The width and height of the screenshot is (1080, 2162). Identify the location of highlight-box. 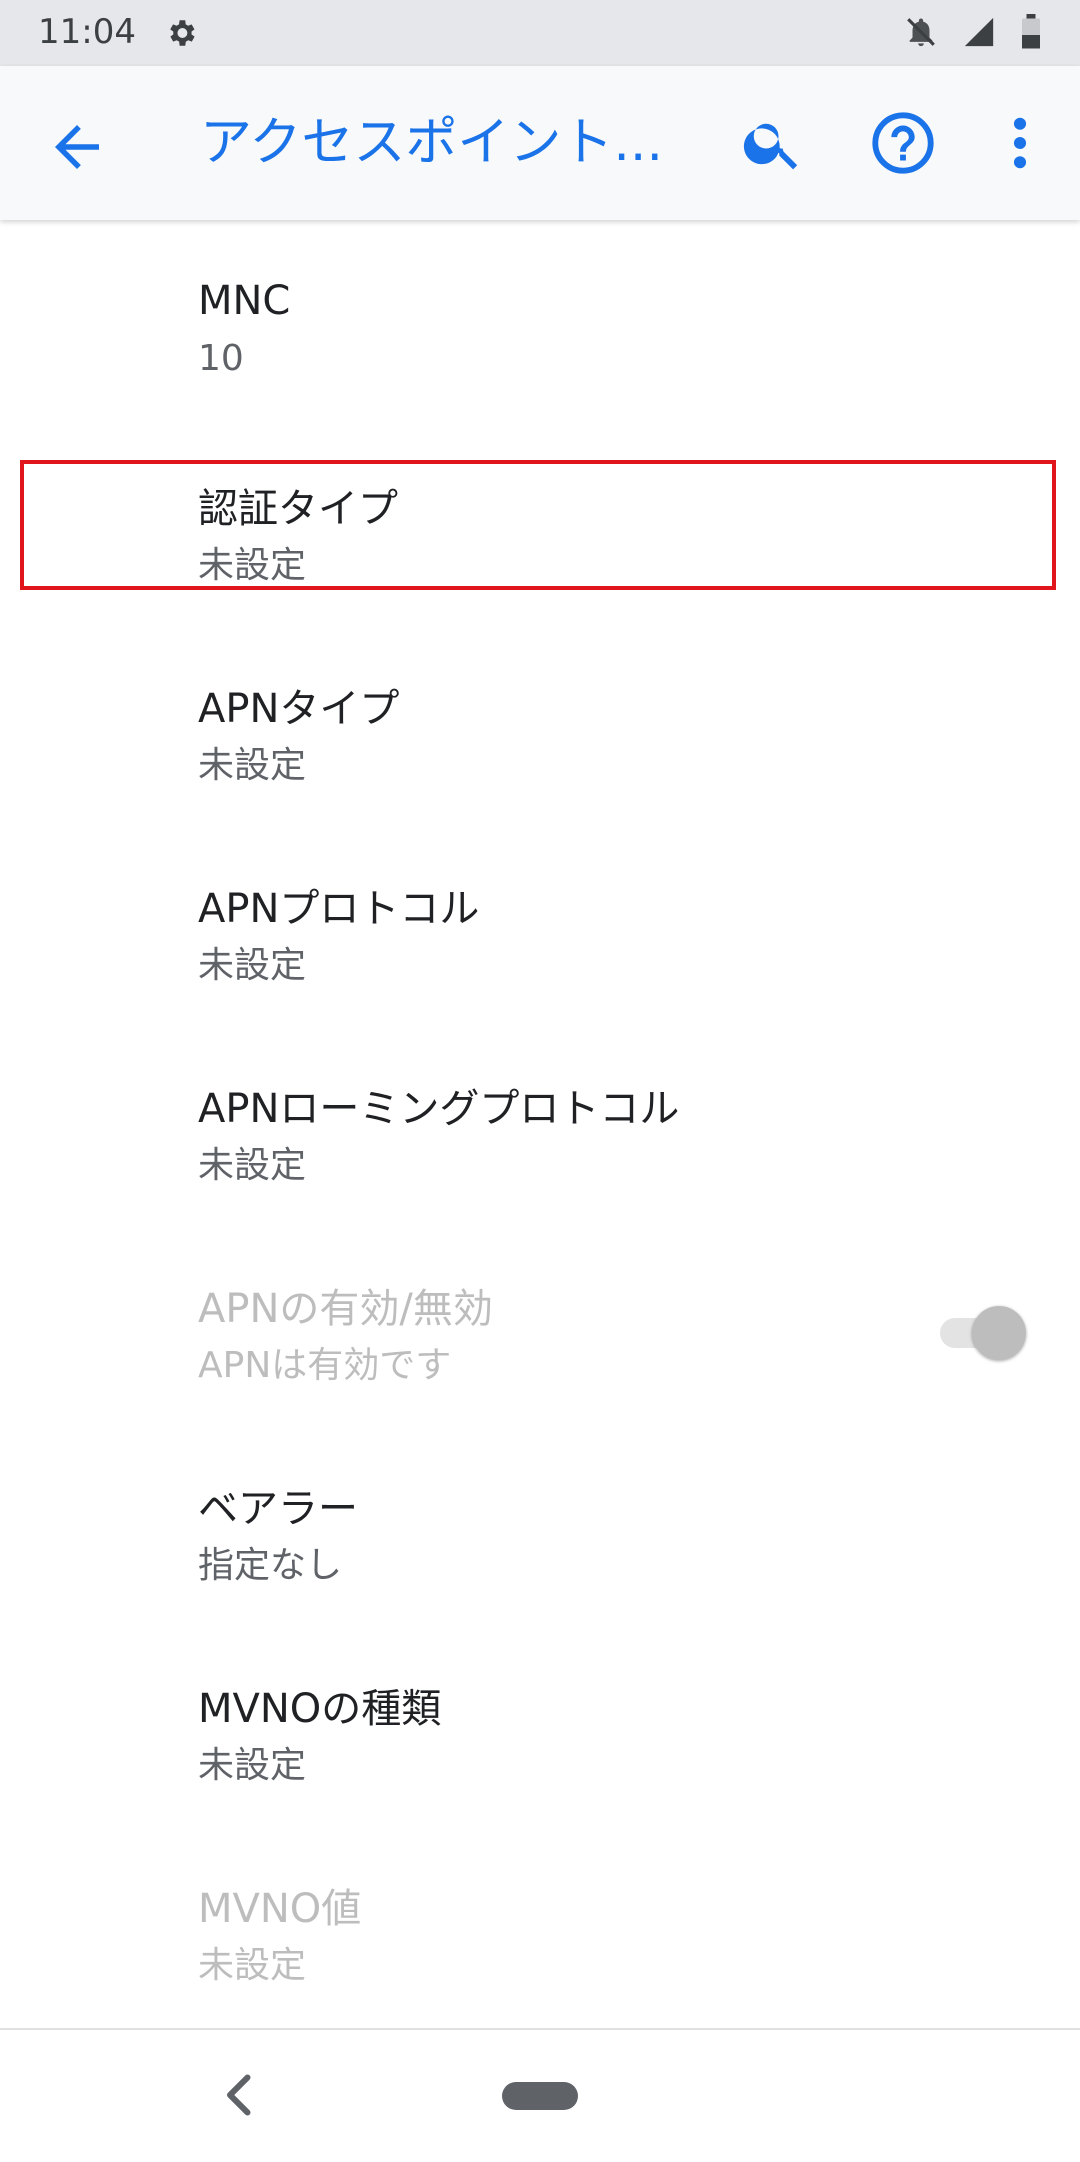
(538, 525).